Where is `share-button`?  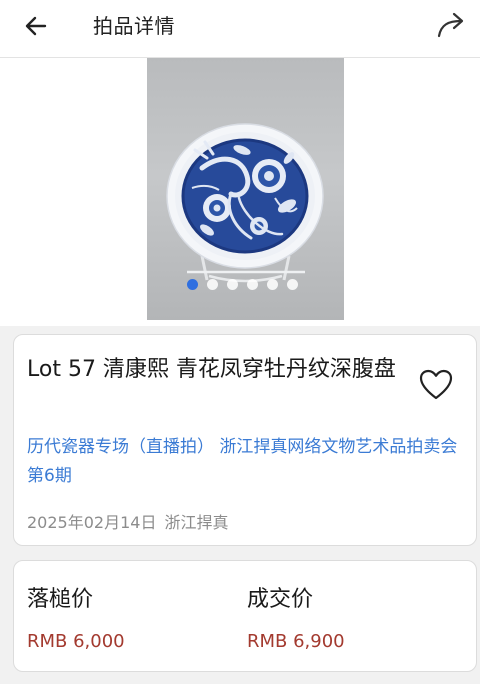
share-button is located at coordinates (451, 25).